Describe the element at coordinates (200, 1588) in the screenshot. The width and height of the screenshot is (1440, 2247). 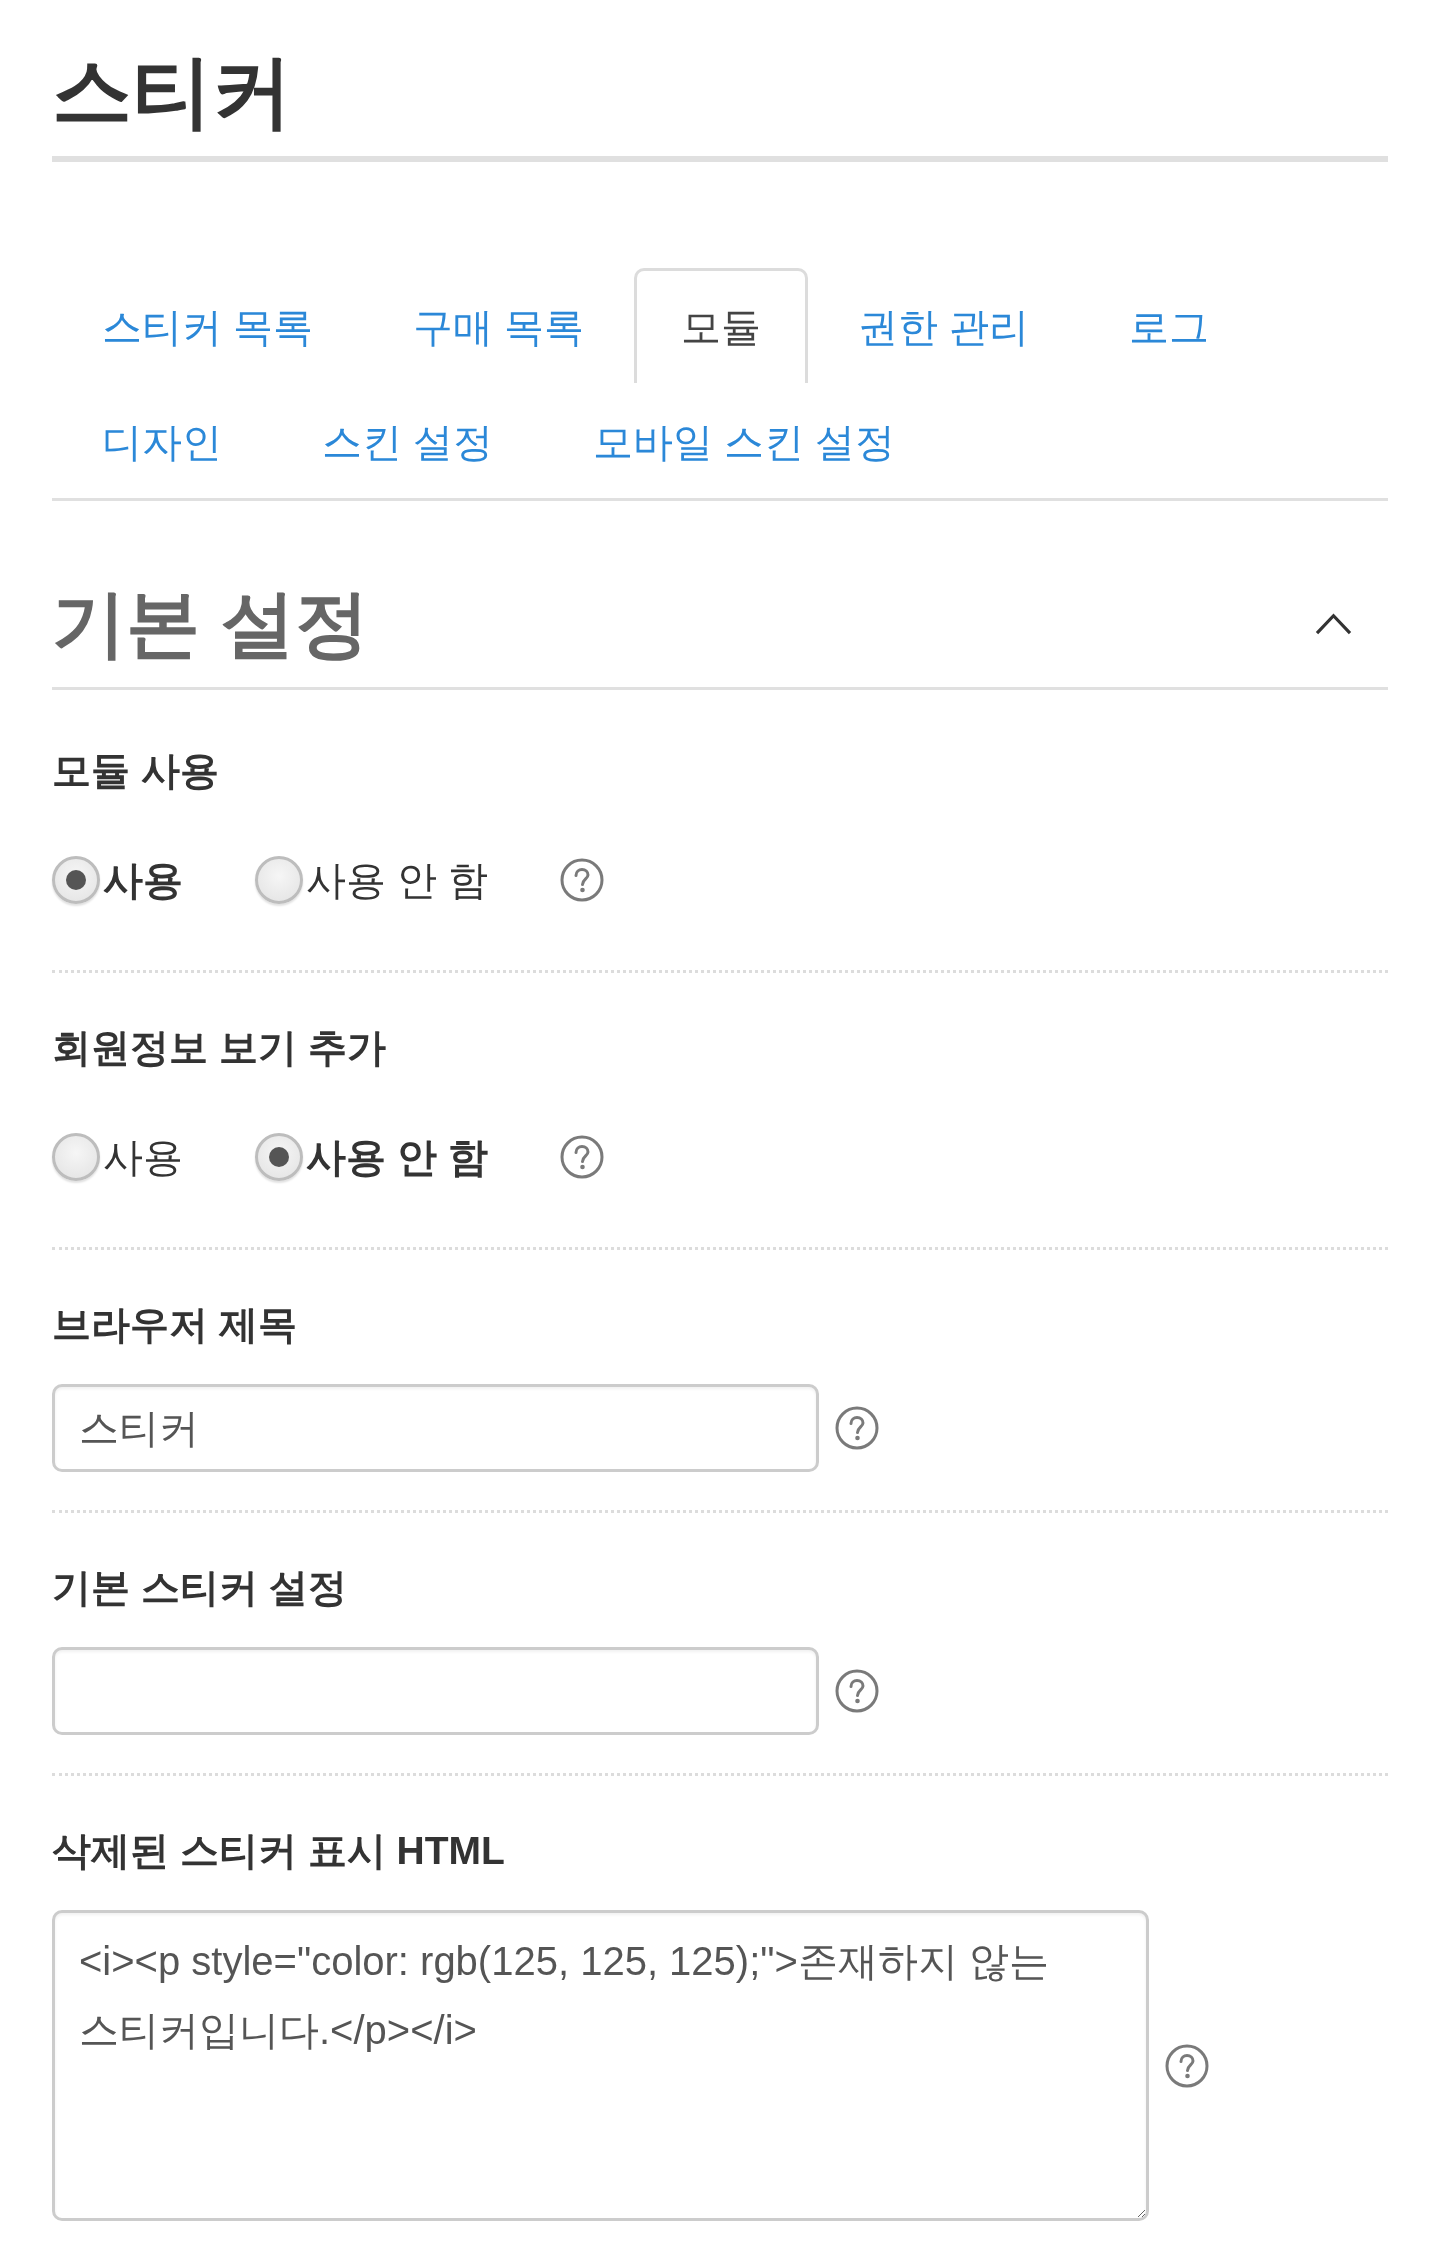
I see `field-label: 기본 스티커 설정` at that location.